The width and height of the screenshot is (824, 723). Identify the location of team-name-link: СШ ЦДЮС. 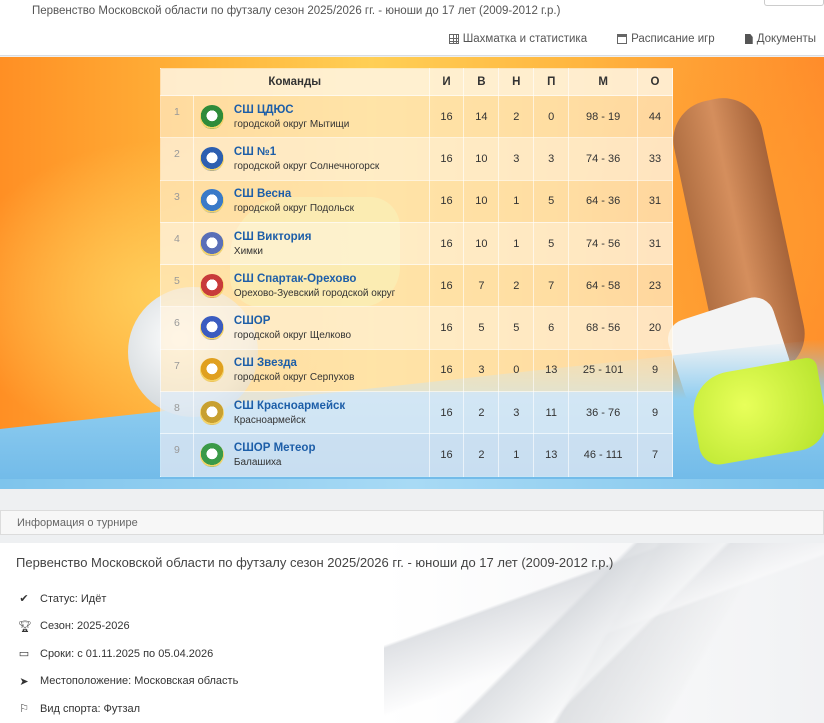
(291, 110).